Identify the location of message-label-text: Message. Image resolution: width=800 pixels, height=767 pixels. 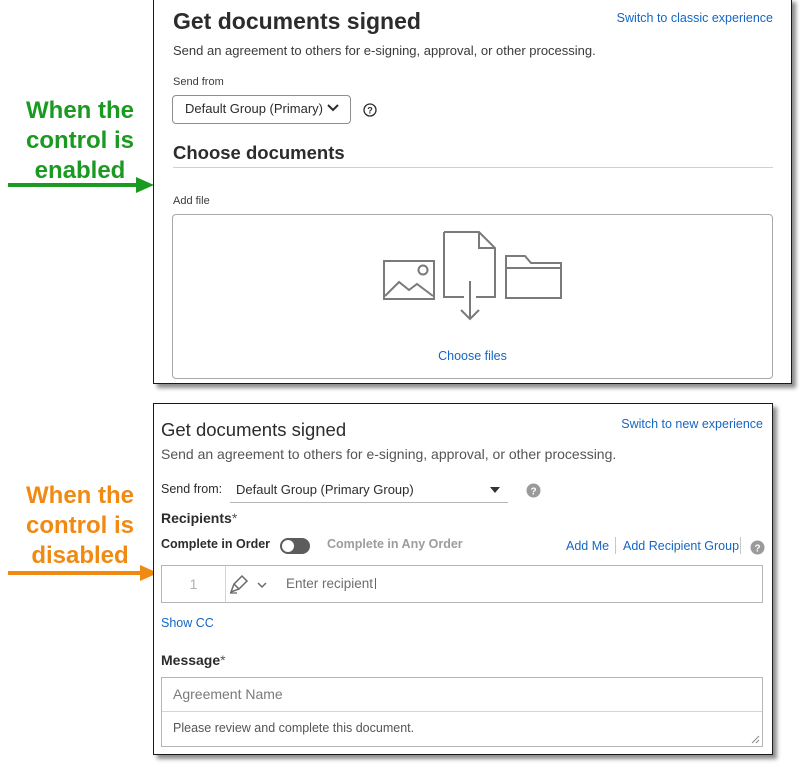
(191, 660).